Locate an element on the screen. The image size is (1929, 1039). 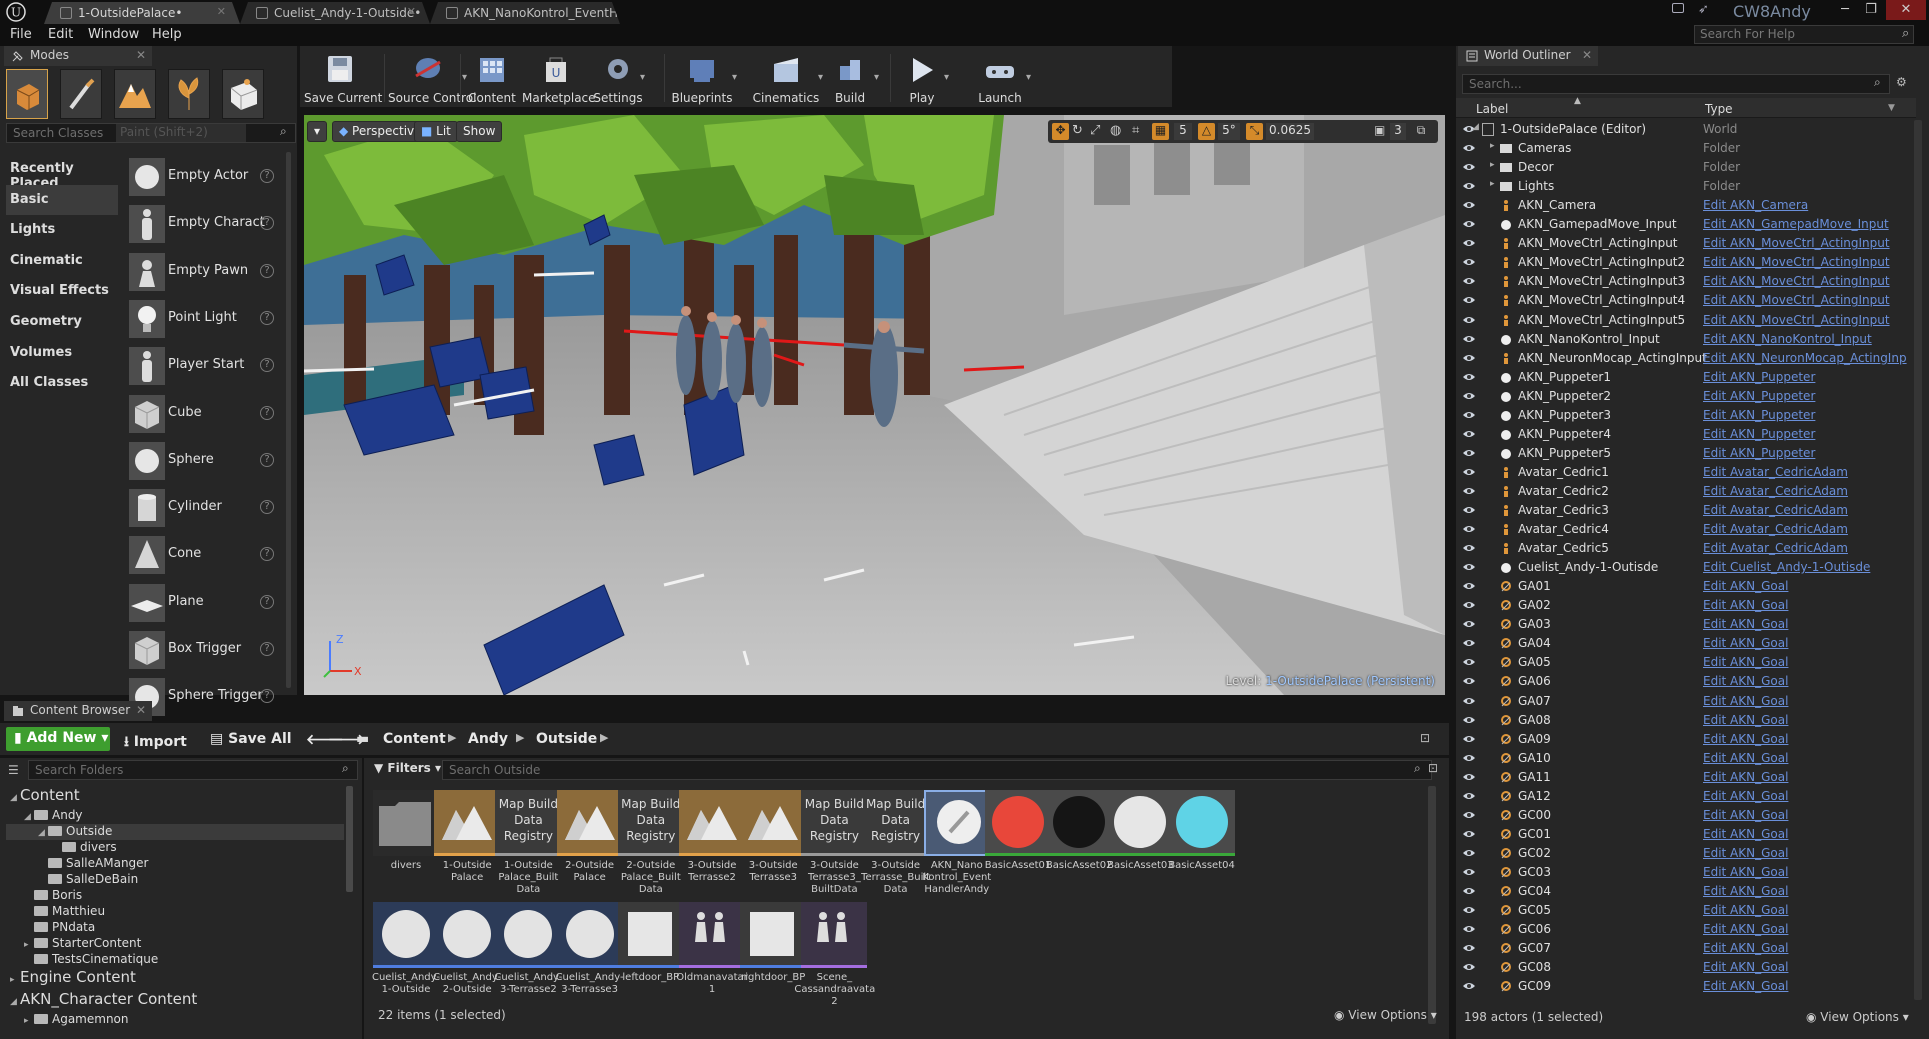
outliner-row: Avatar_Cedric4 Edit Avatar_CedricAdam is located at coordinates (1682, 529).